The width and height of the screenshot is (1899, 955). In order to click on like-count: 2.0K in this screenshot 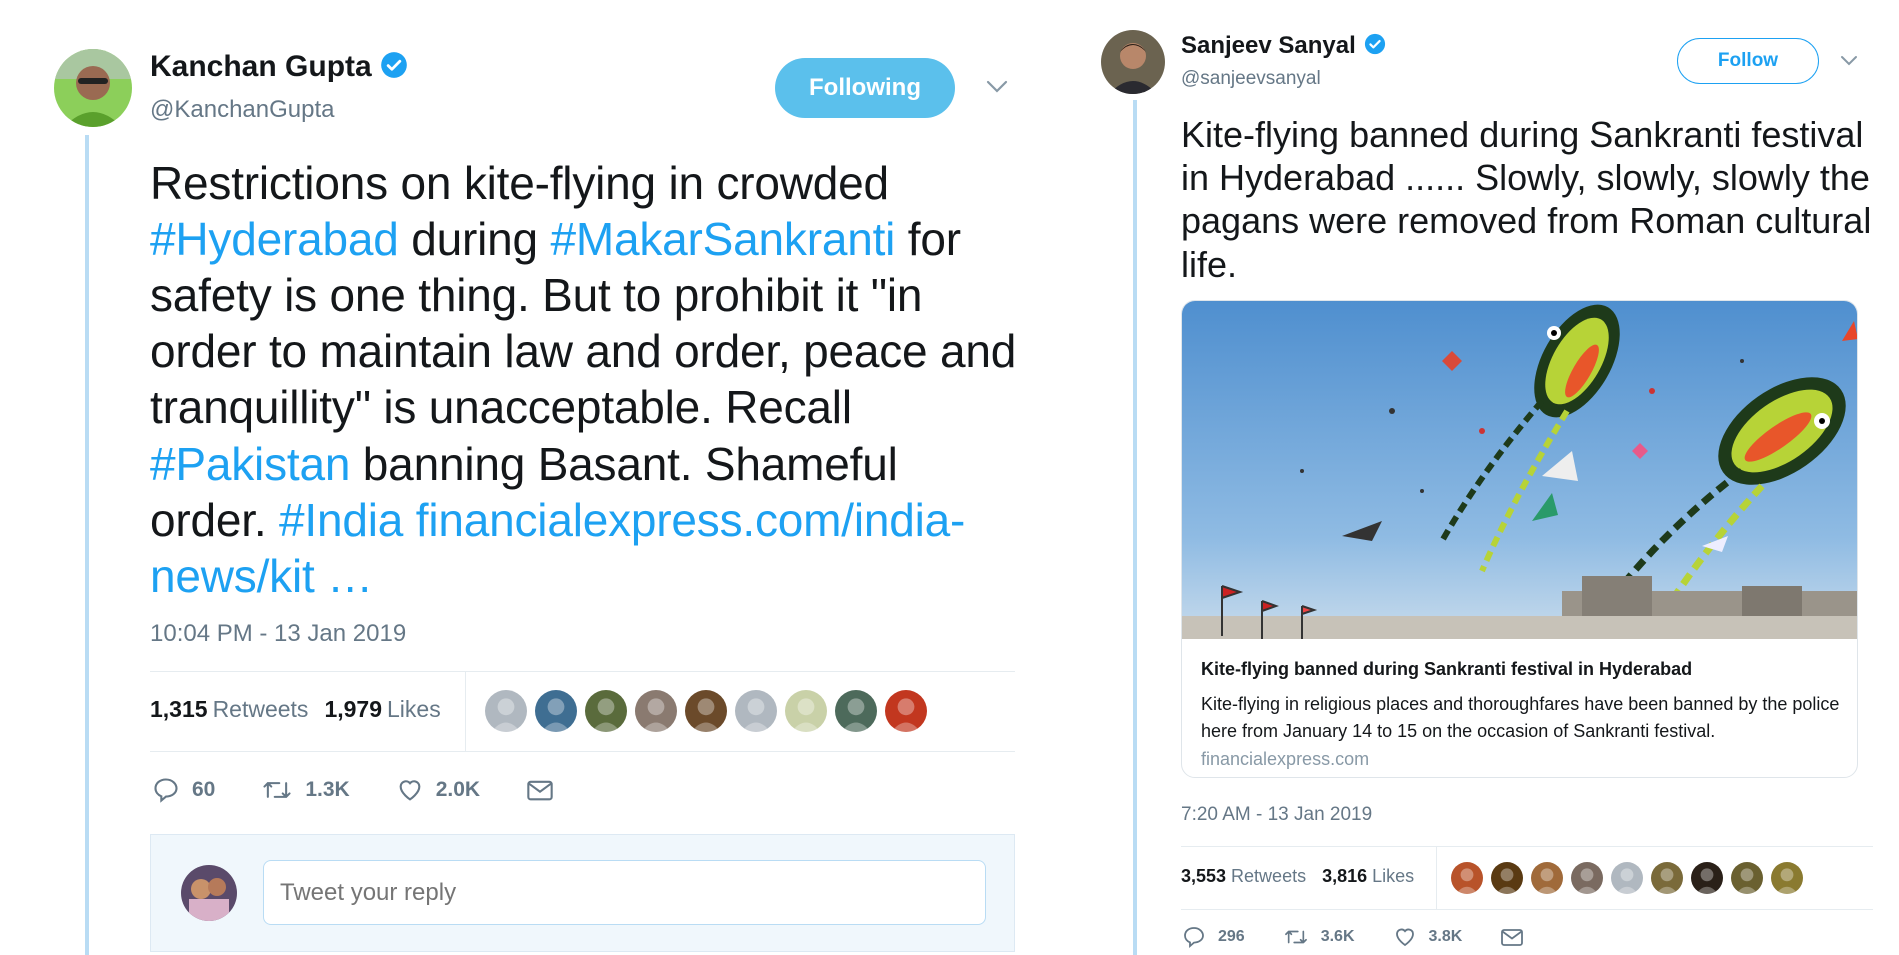, I will do `click(458, 789)`.